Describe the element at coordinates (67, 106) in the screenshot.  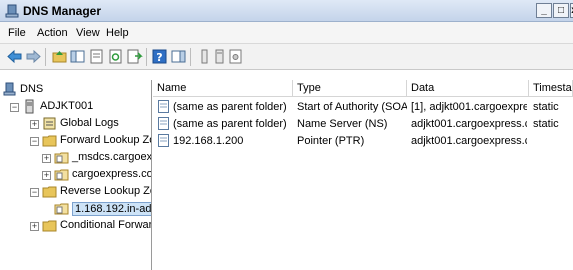
I see `tree-label: ADJKT001` at that location.